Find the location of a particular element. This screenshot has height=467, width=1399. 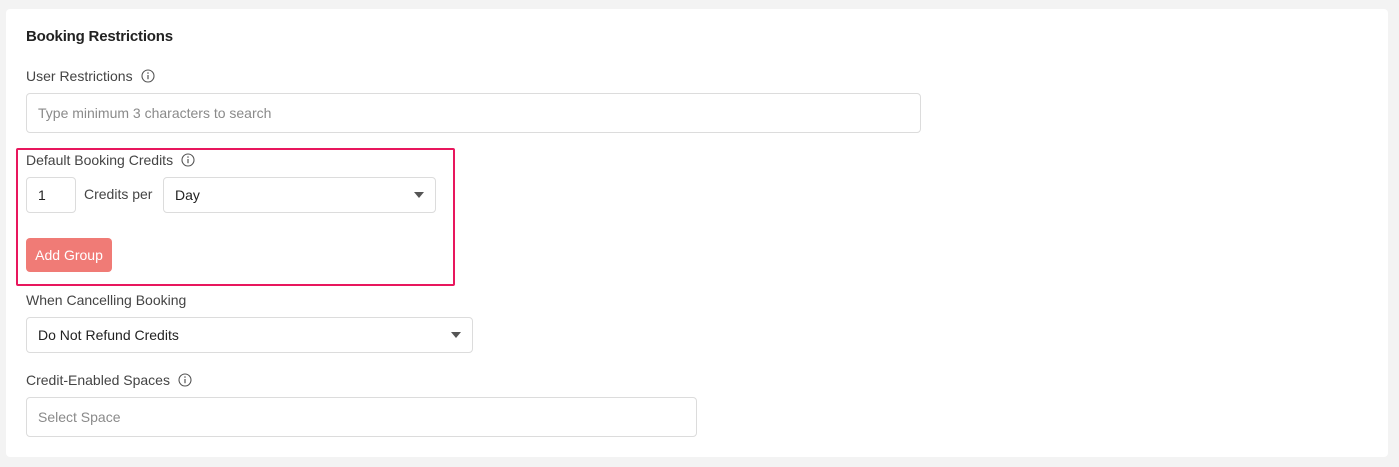

user-restrictions-search-input: Type minimum 3 characters to search is located at coordinates (473, 113).